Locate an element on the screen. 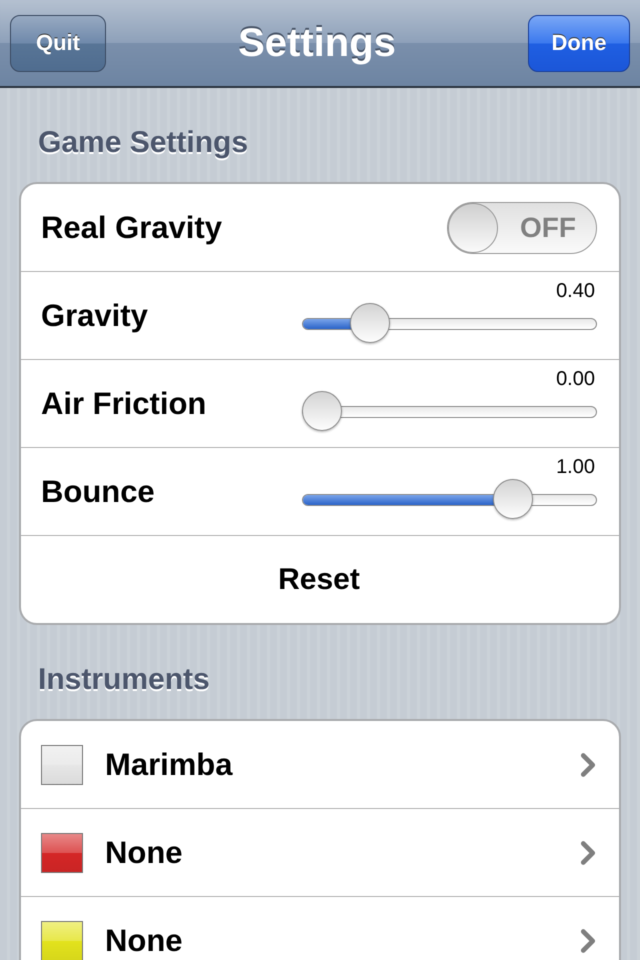 This screenshot has height=960, width=640. slider-value: 0.40 is located at coordinates (575, 291).